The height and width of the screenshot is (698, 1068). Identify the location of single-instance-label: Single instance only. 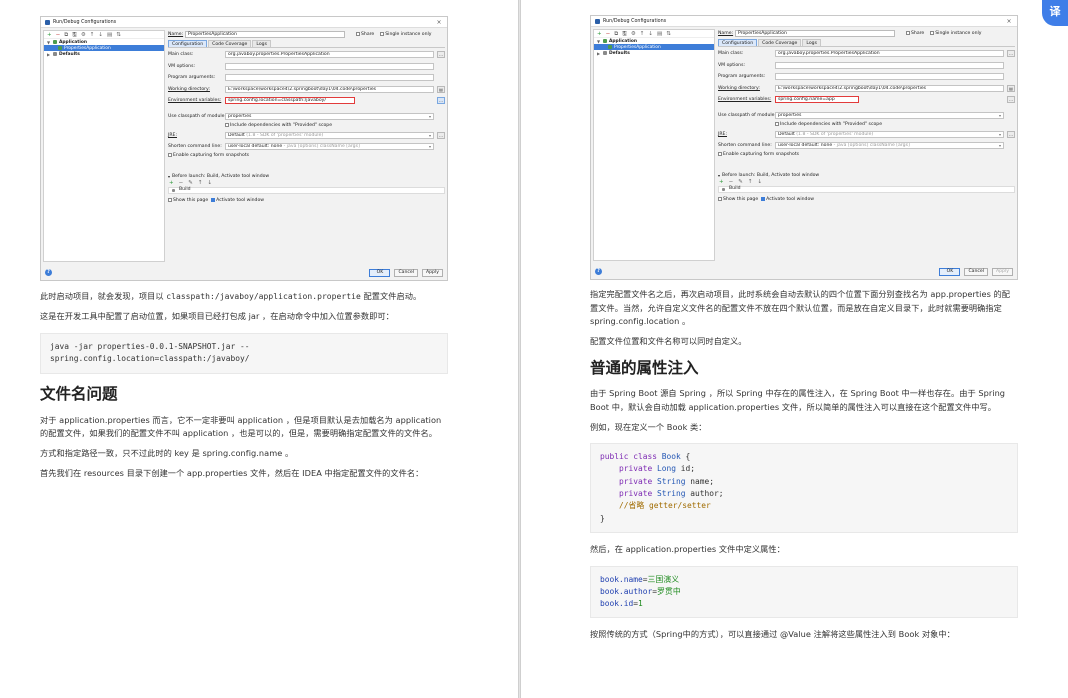
(408, 34).